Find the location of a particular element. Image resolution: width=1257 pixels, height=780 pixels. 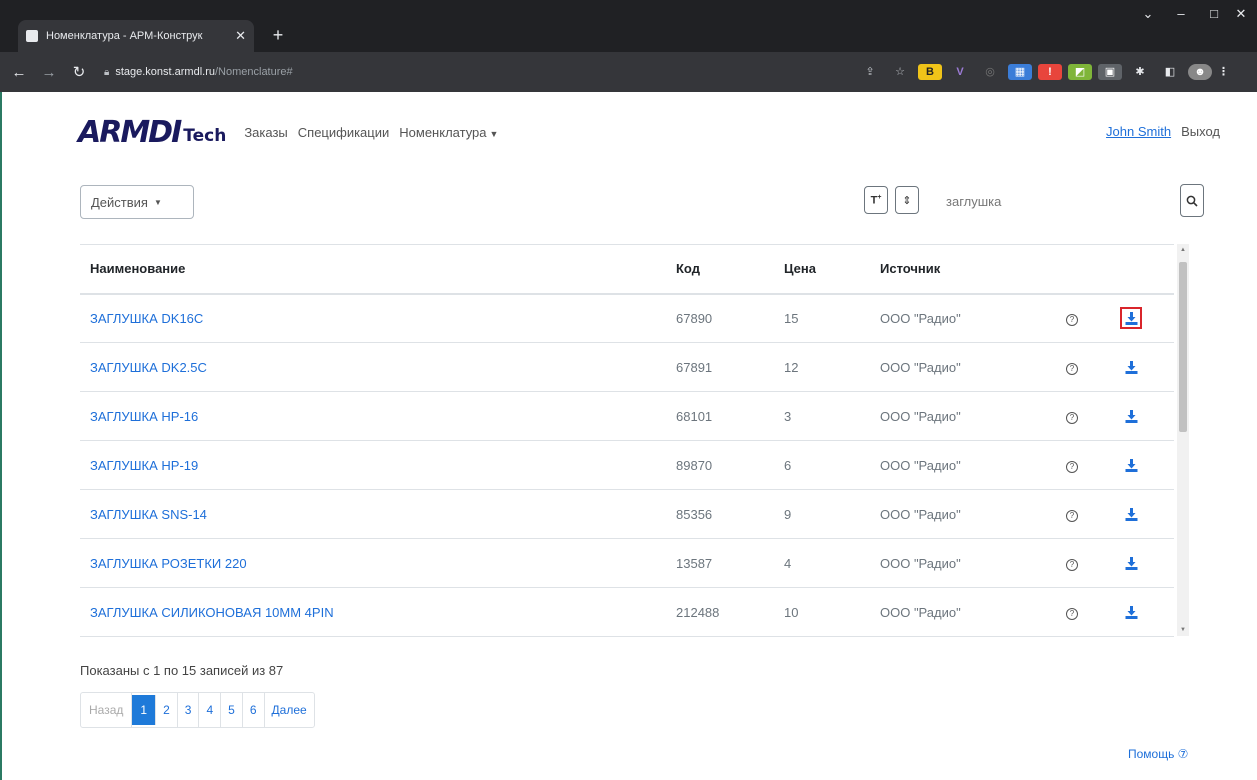

sort-button: ⇕ is located at coordinates (907, 200).